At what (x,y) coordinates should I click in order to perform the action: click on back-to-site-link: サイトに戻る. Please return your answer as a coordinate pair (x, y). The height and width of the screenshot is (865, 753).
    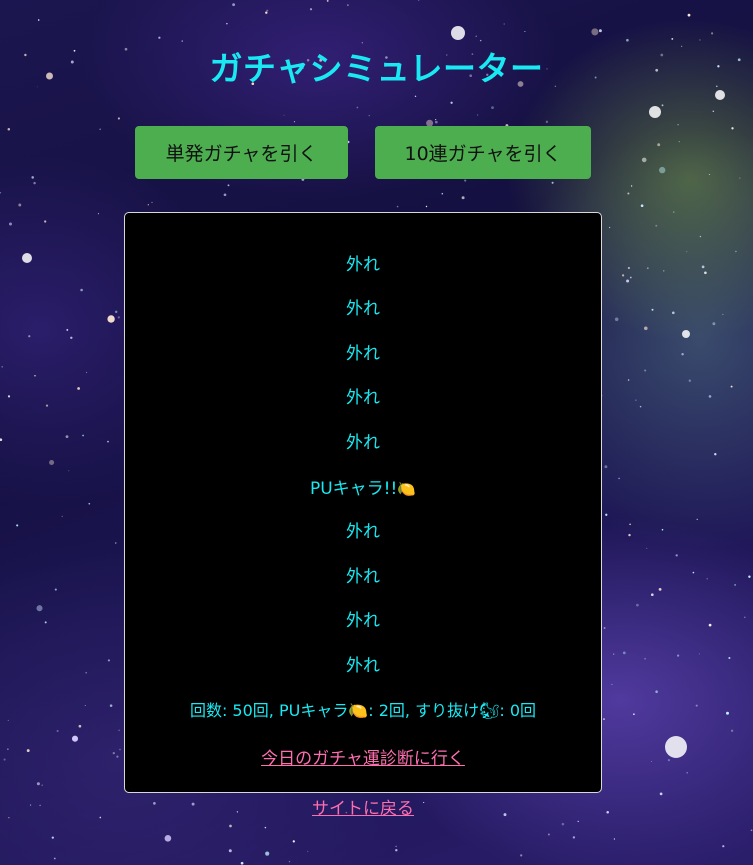
    Looking at the image, I should click on (363, 806).